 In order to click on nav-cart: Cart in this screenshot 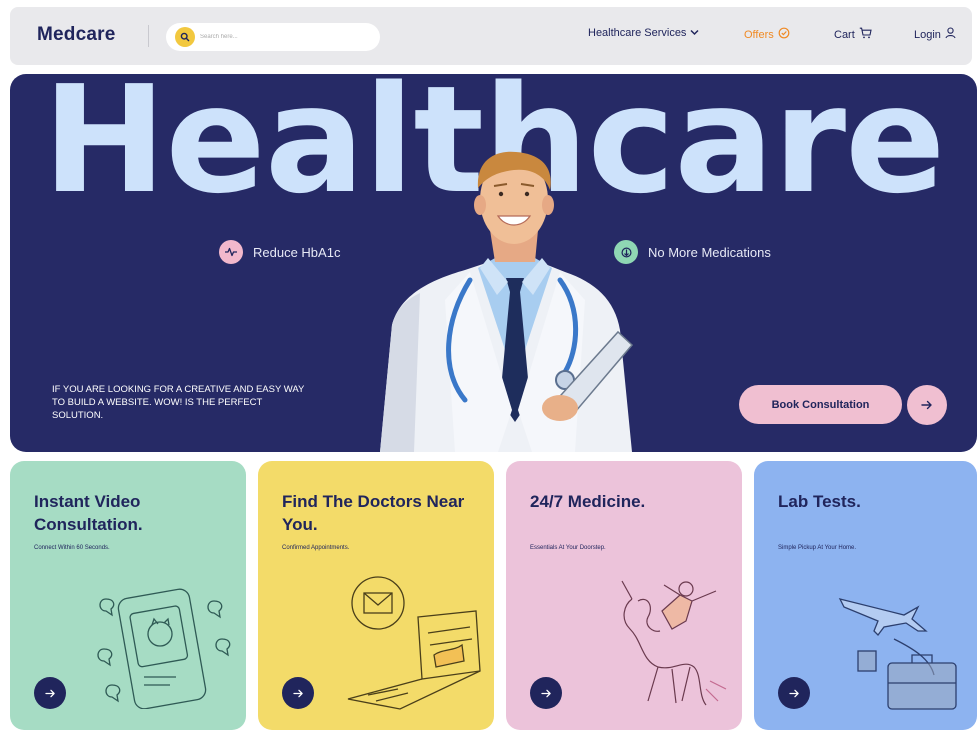, I will do `click(853, 34)`.